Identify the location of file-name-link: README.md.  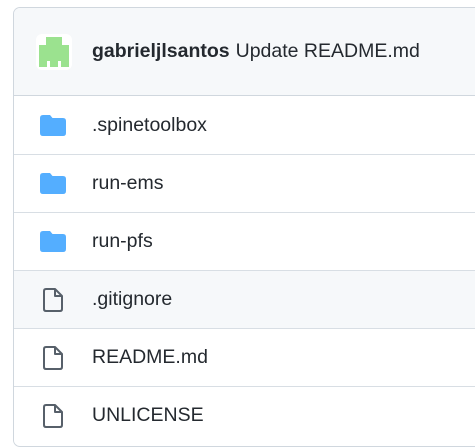
(150, 357).